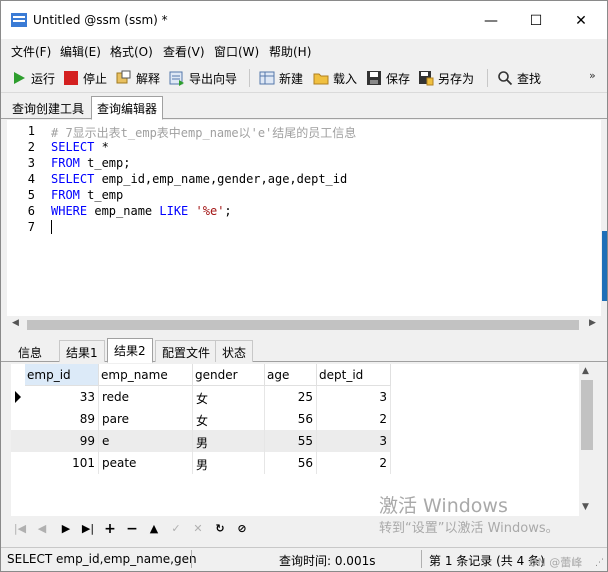 The height and width of the screenshot is (572, 608). What do you see at coordinates (519, 78) in the screenshot?
I see `find-button: 查找` at bounding box center [519, 78].